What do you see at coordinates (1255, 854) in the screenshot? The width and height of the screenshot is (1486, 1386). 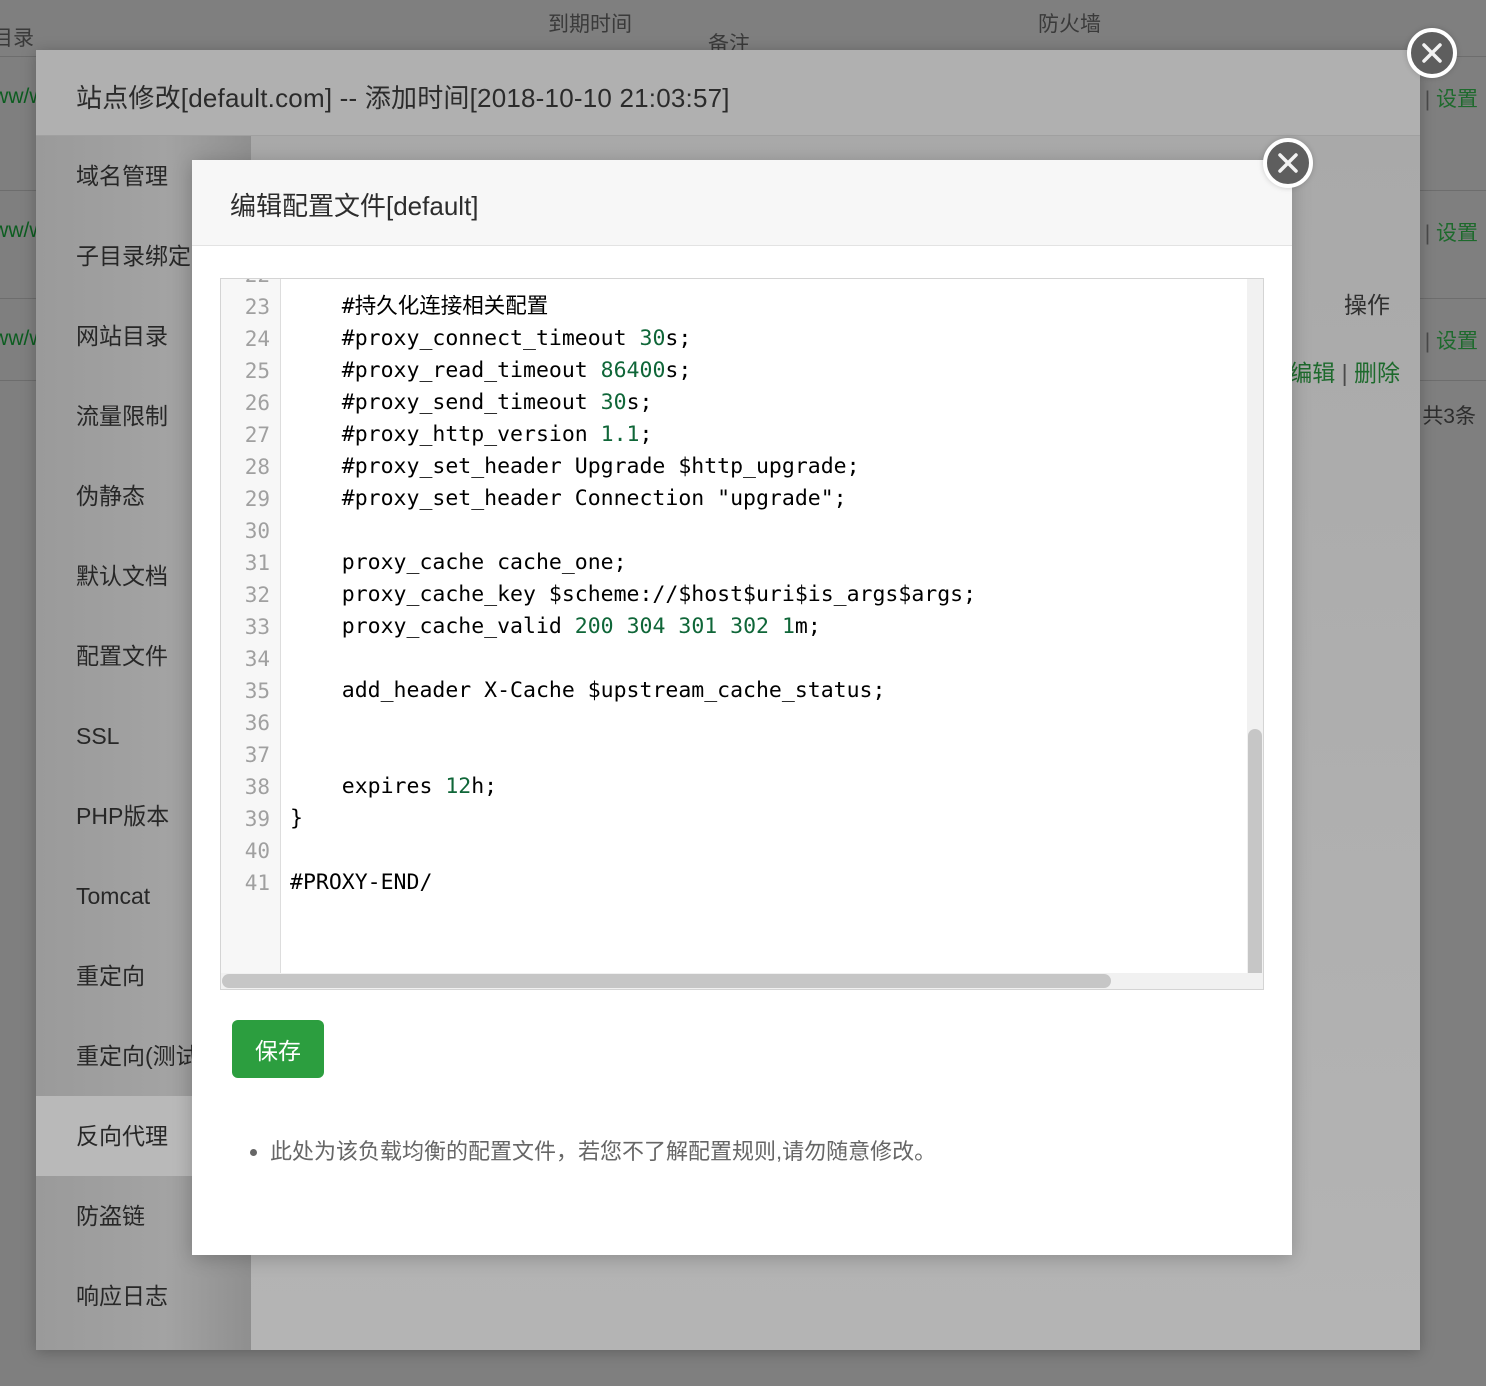 I see `editor-vertical-scrollbar-thumb` at bounding box center [1255, 854].